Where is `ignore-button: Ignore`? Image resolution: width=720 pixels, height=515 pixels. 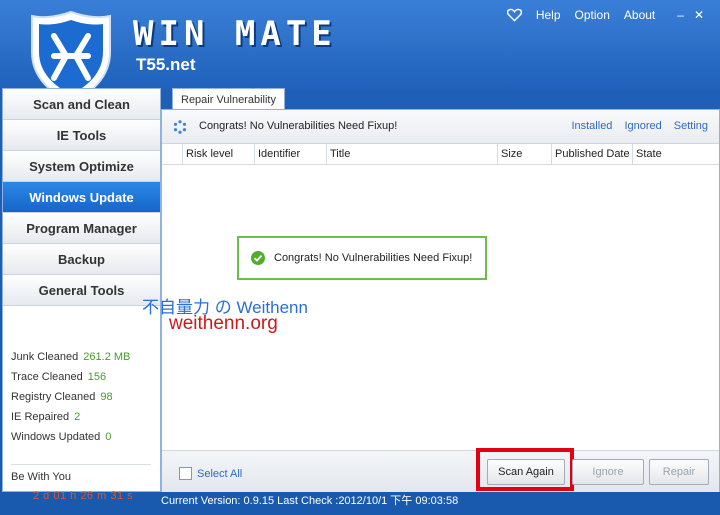
ignore-button: Ignore is located at coordinates (608, 472).